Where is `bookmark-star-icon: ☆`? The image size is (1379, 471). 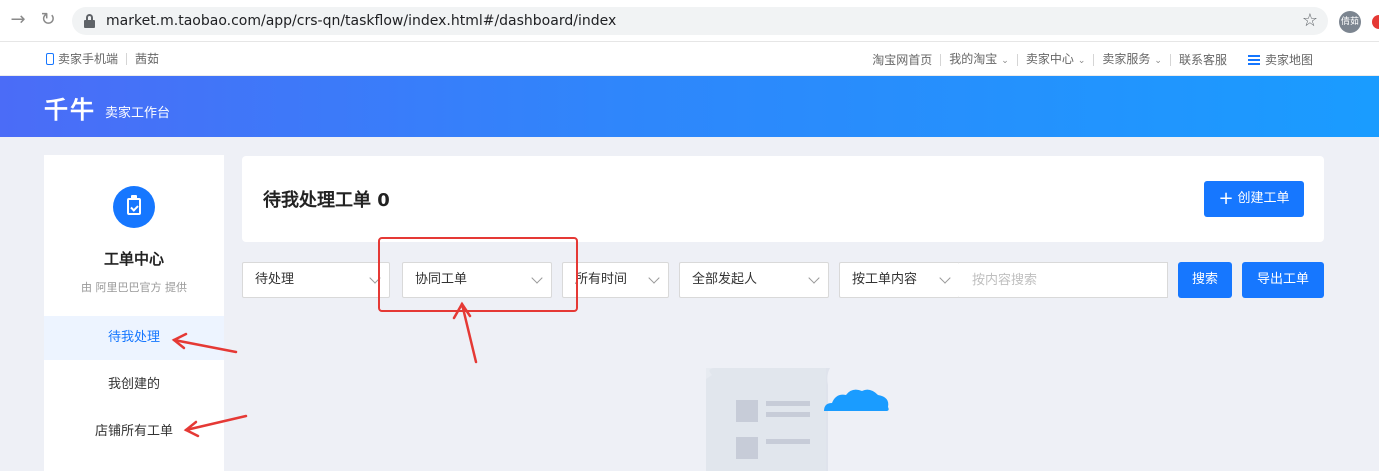
bookmark-star-icon: ☆ is located at coordinates (1310, 21).